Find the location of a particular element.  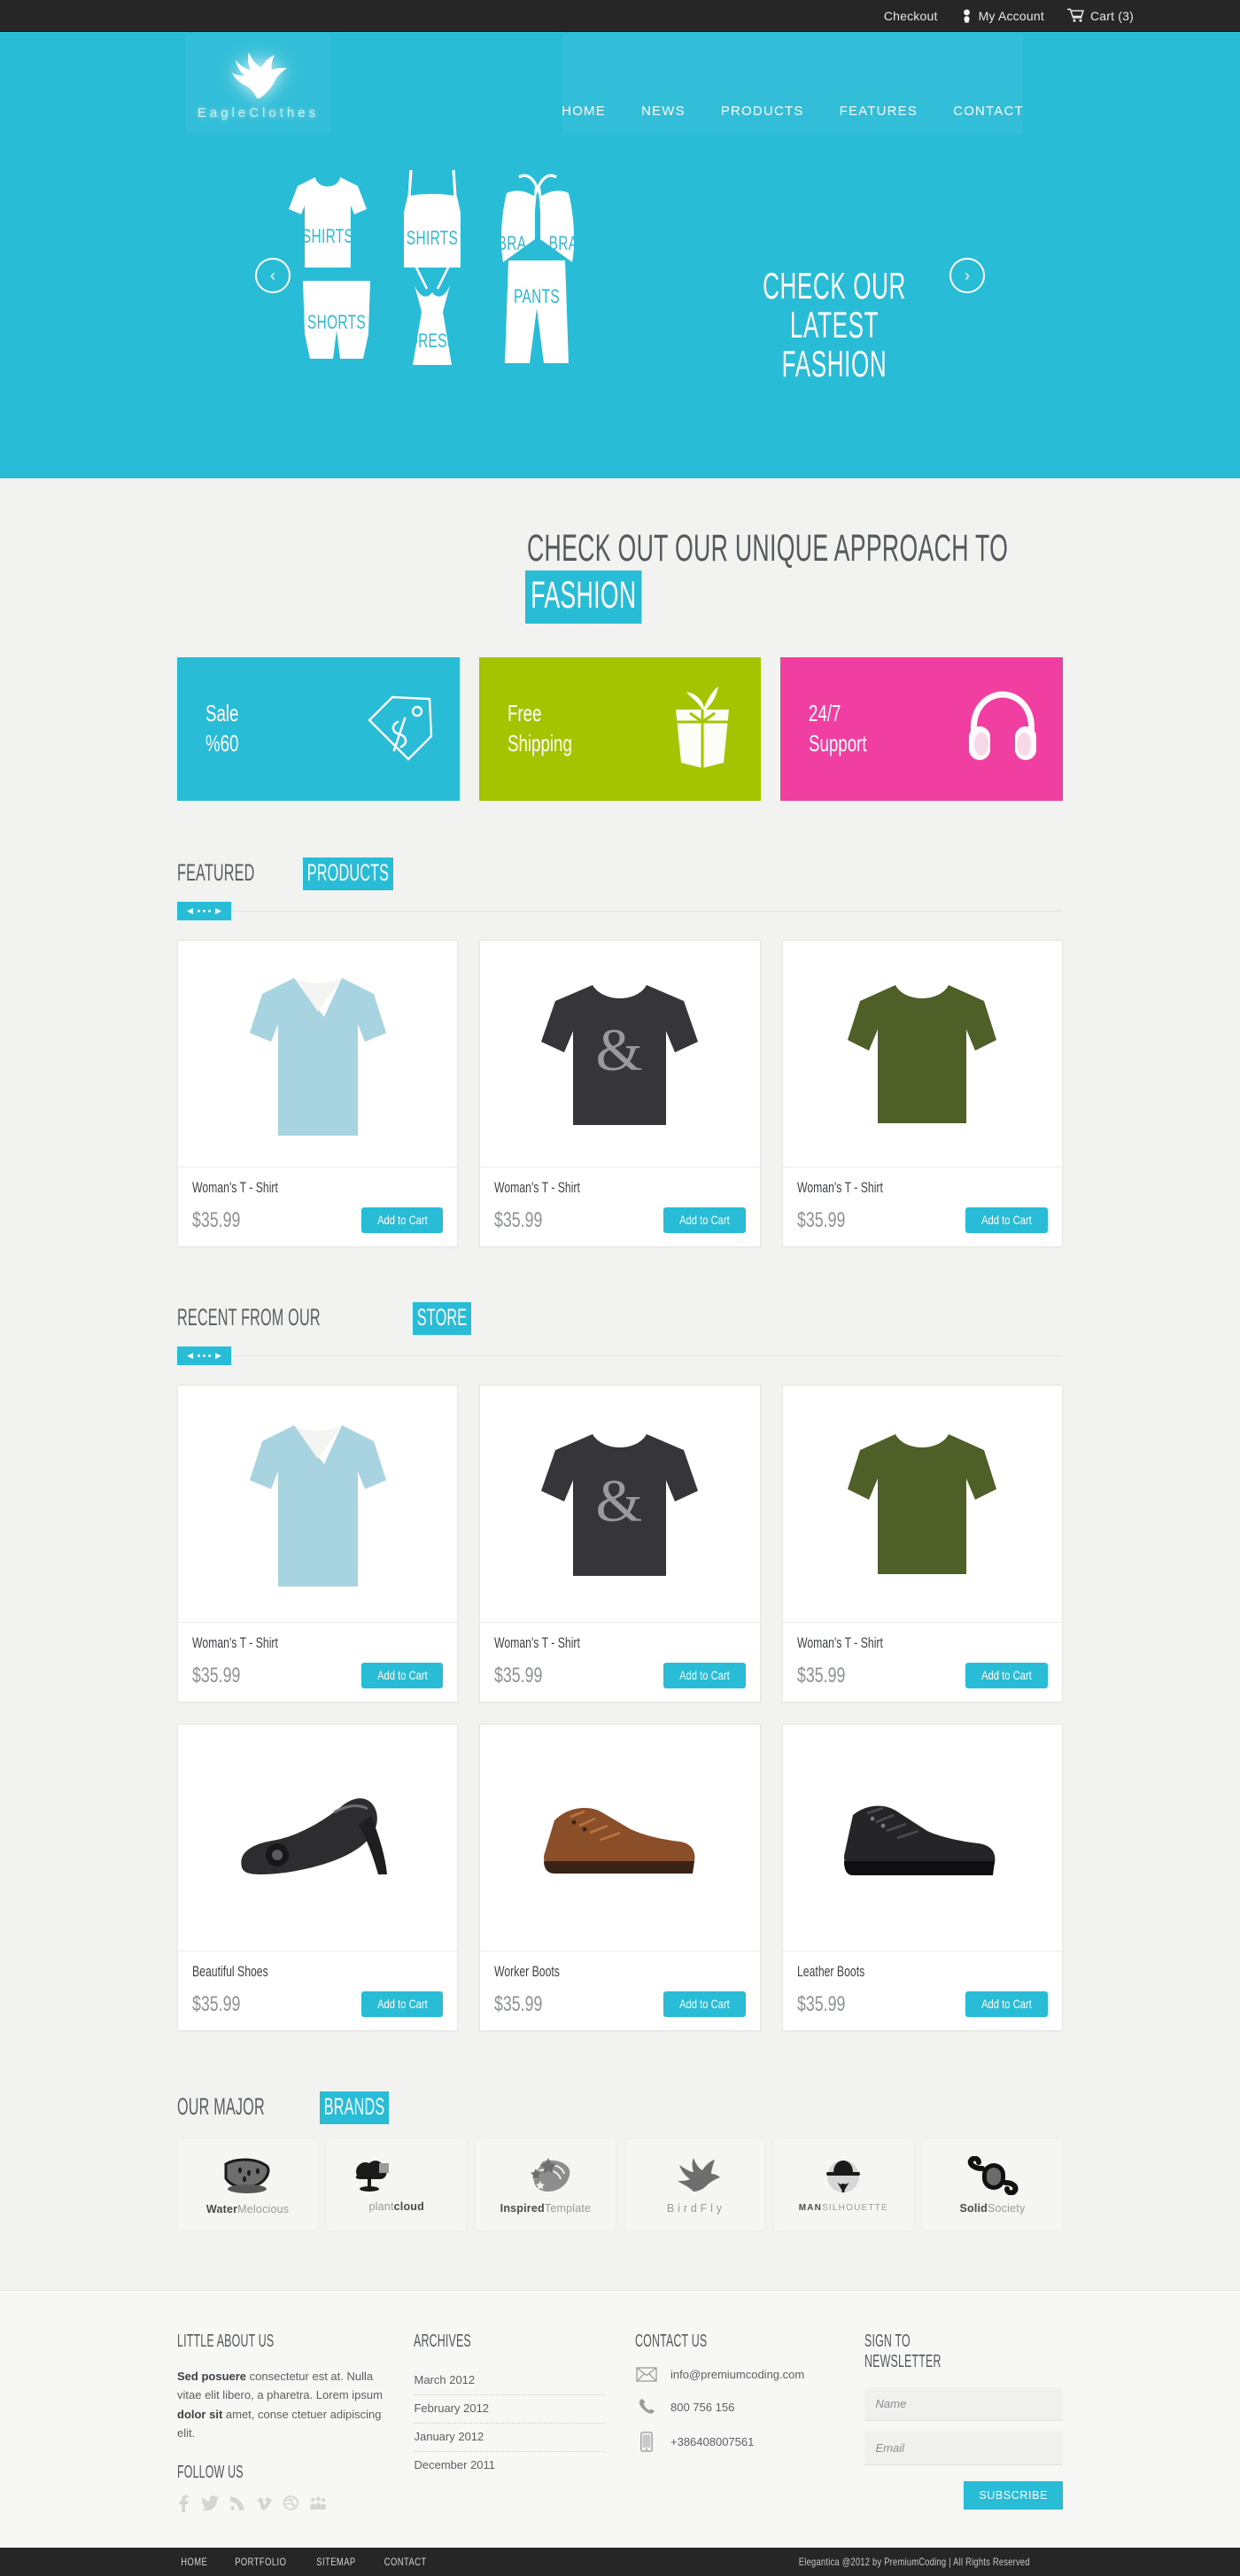

brand-item: SolidSociety is located at coordinates (993, 2184).